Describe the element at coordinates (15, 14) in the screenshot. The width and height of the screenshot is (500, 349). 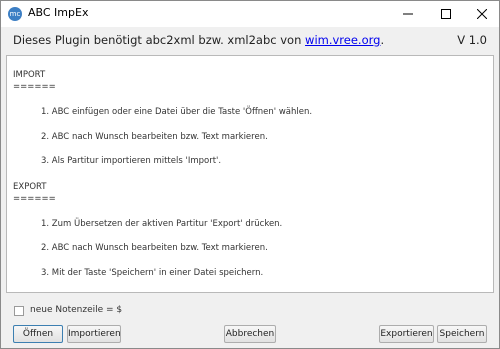
I see `app-icon: mc` at that location.